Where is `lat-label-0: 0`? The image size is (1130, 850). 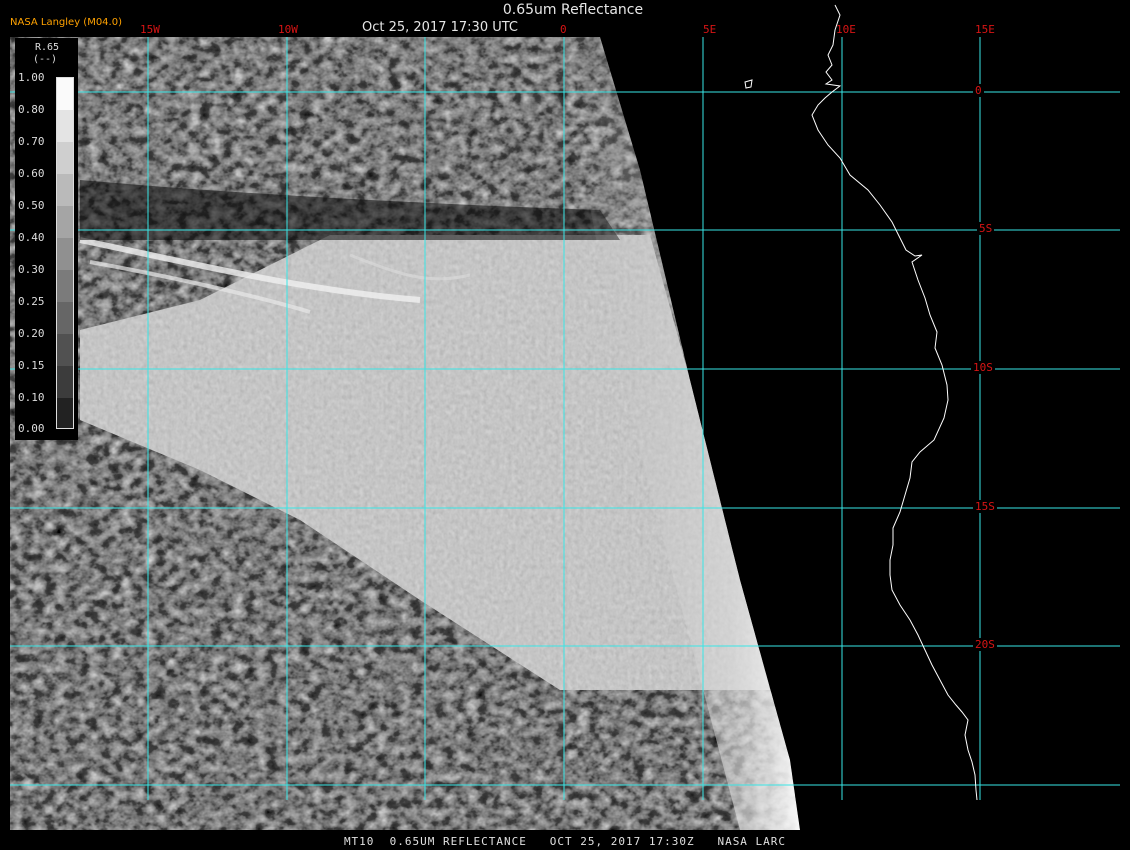
lat-label-0: 0 is located at coordinates (978, 90).